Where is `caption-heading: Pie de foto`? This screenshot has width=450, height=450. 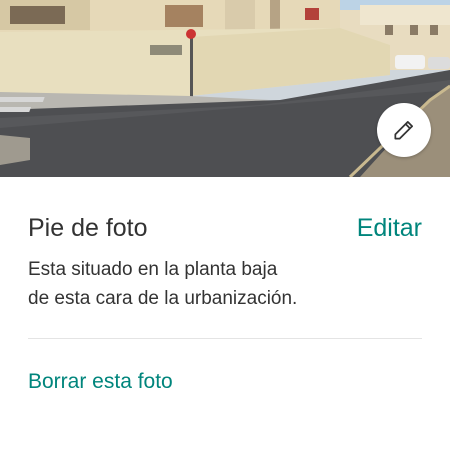
caption-heading: Pie de foto is located at coordinates (88, 228).